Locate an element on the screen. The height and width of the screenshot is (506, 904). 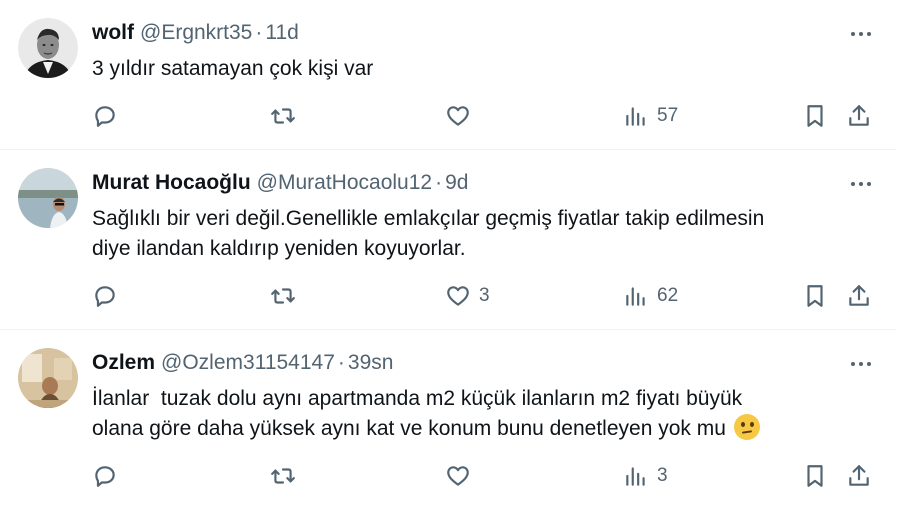
timestamp: 11d is located at coordinates (281, 32).